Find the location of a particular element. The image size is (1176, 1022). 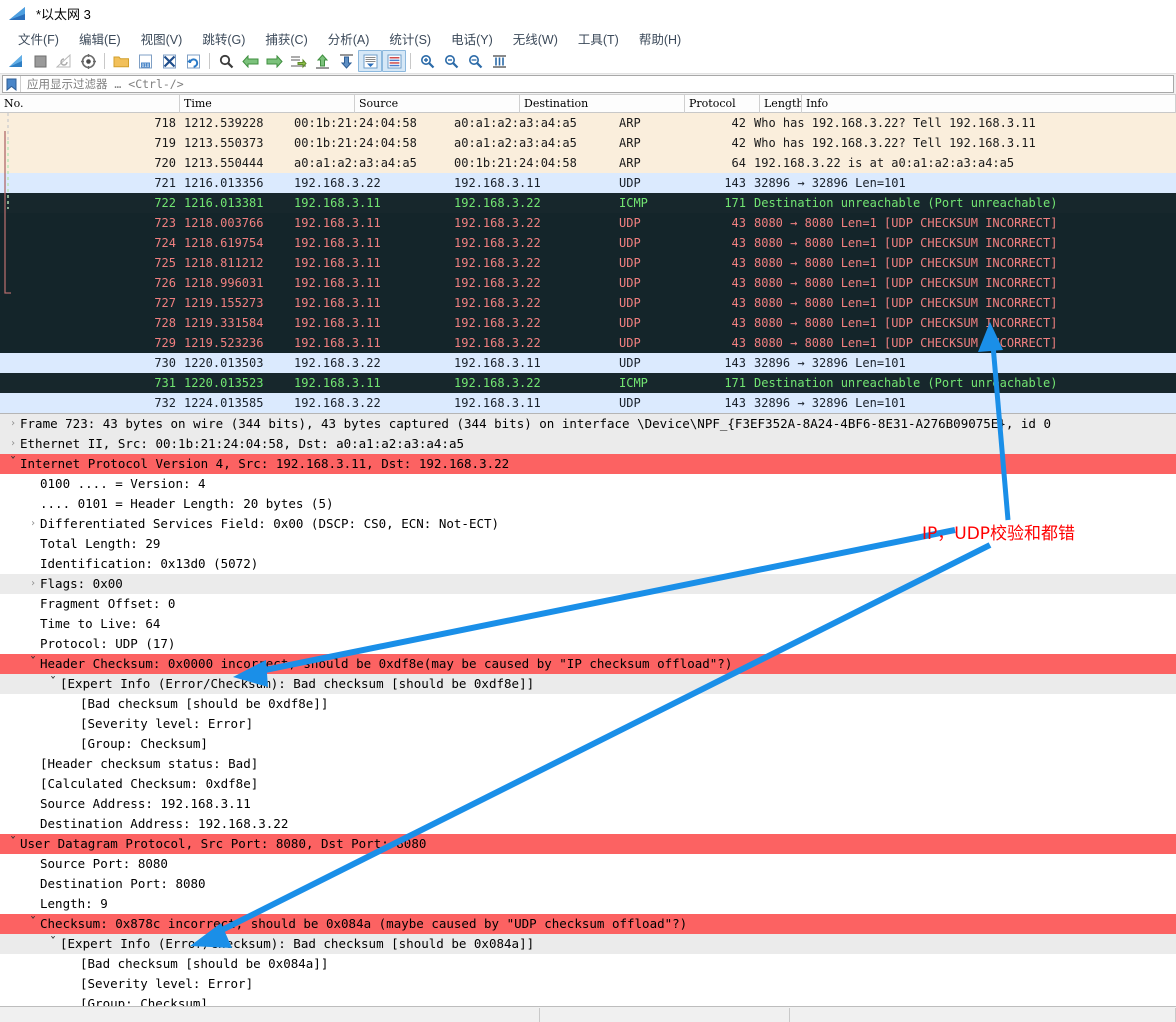

close-file-icon is located at coordinates (169, 61).